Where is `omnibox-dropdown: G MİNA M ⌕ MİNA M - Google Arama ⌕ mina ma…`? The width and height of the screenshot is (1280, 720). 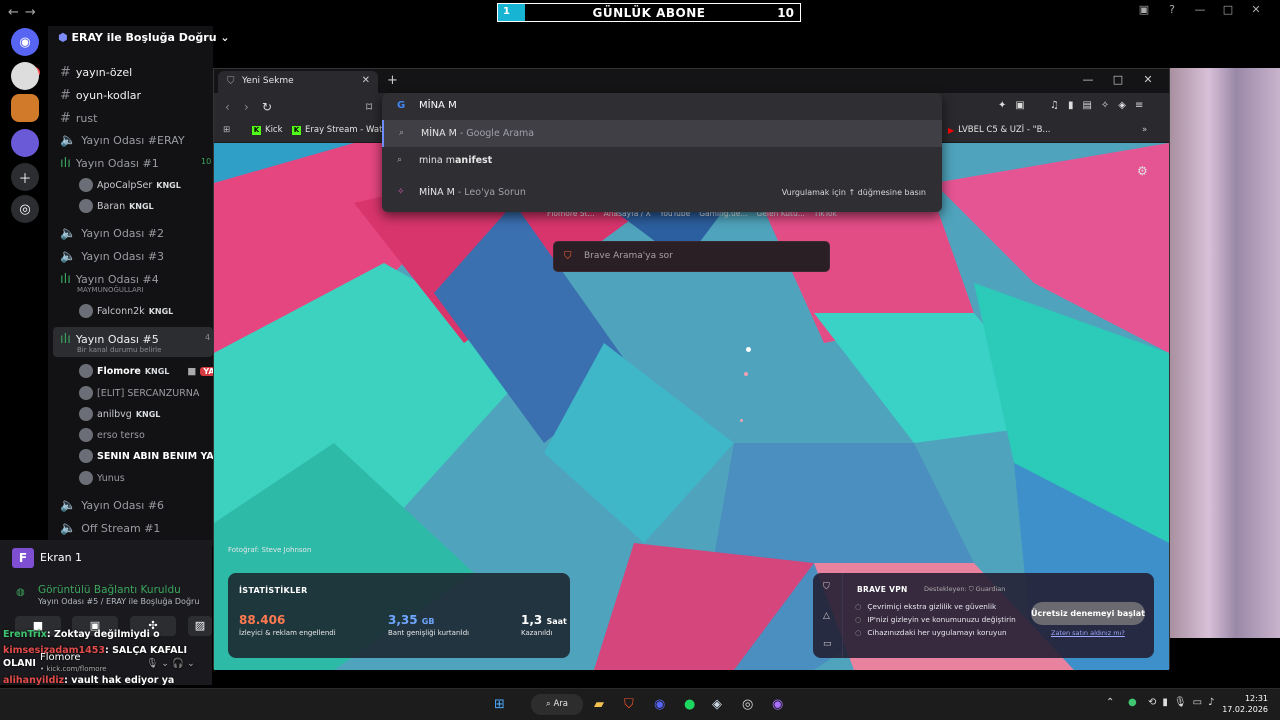 omnibox-dropdown: G MİNA M ⌕ MİNA M - Google Arama ⌕ mina ma… is located at coordinates (662, 152).